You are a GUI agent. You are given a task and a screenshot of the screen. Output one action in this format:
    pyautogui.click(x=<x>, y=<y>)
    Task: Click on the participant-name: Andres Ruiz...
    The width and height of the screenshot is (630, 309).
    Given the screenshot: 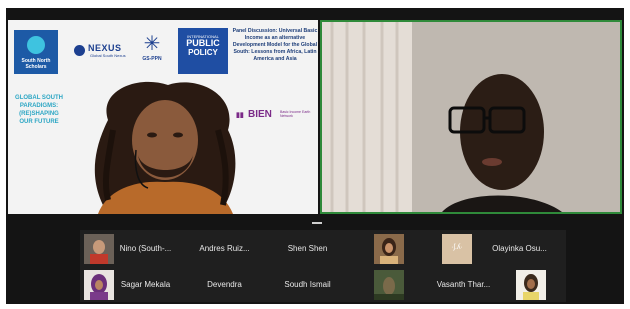 What is the action you would take?
    pyautogui.click(x=224, y=248)
    